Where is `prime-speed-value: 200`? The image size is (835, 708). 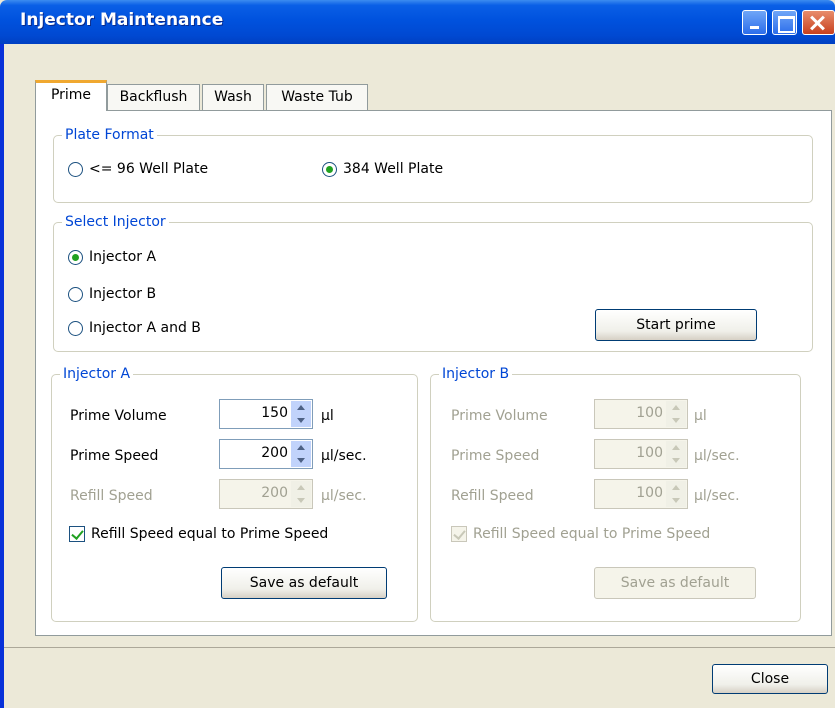
prime-speed-value: 200 is located at coordinates (274, 453).